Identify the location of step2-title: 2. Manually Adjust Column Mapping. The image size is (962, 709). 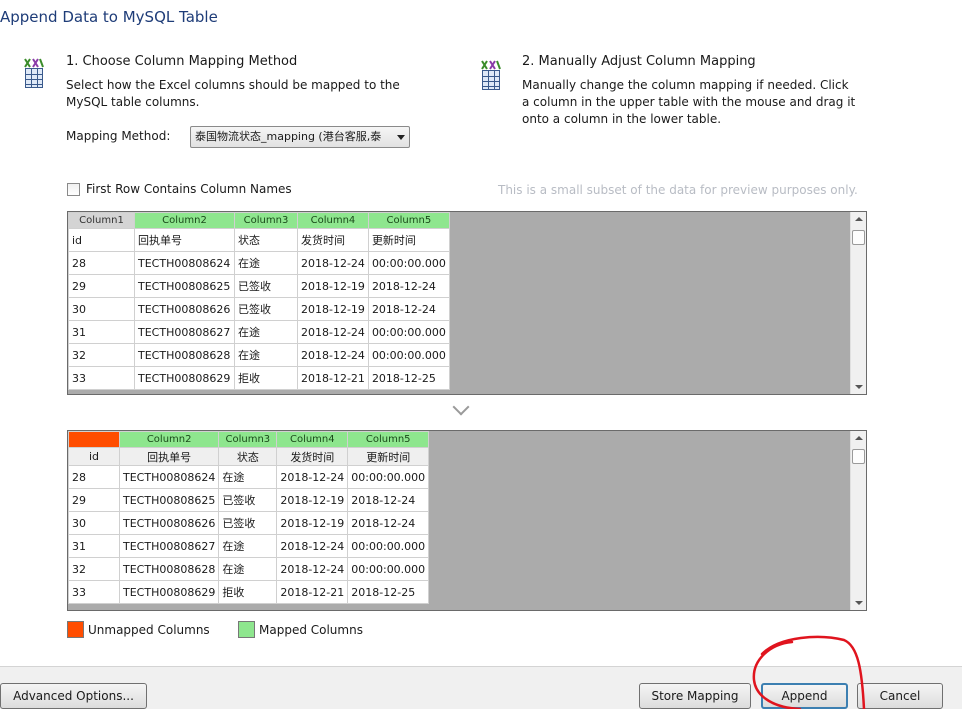
(639, 61).